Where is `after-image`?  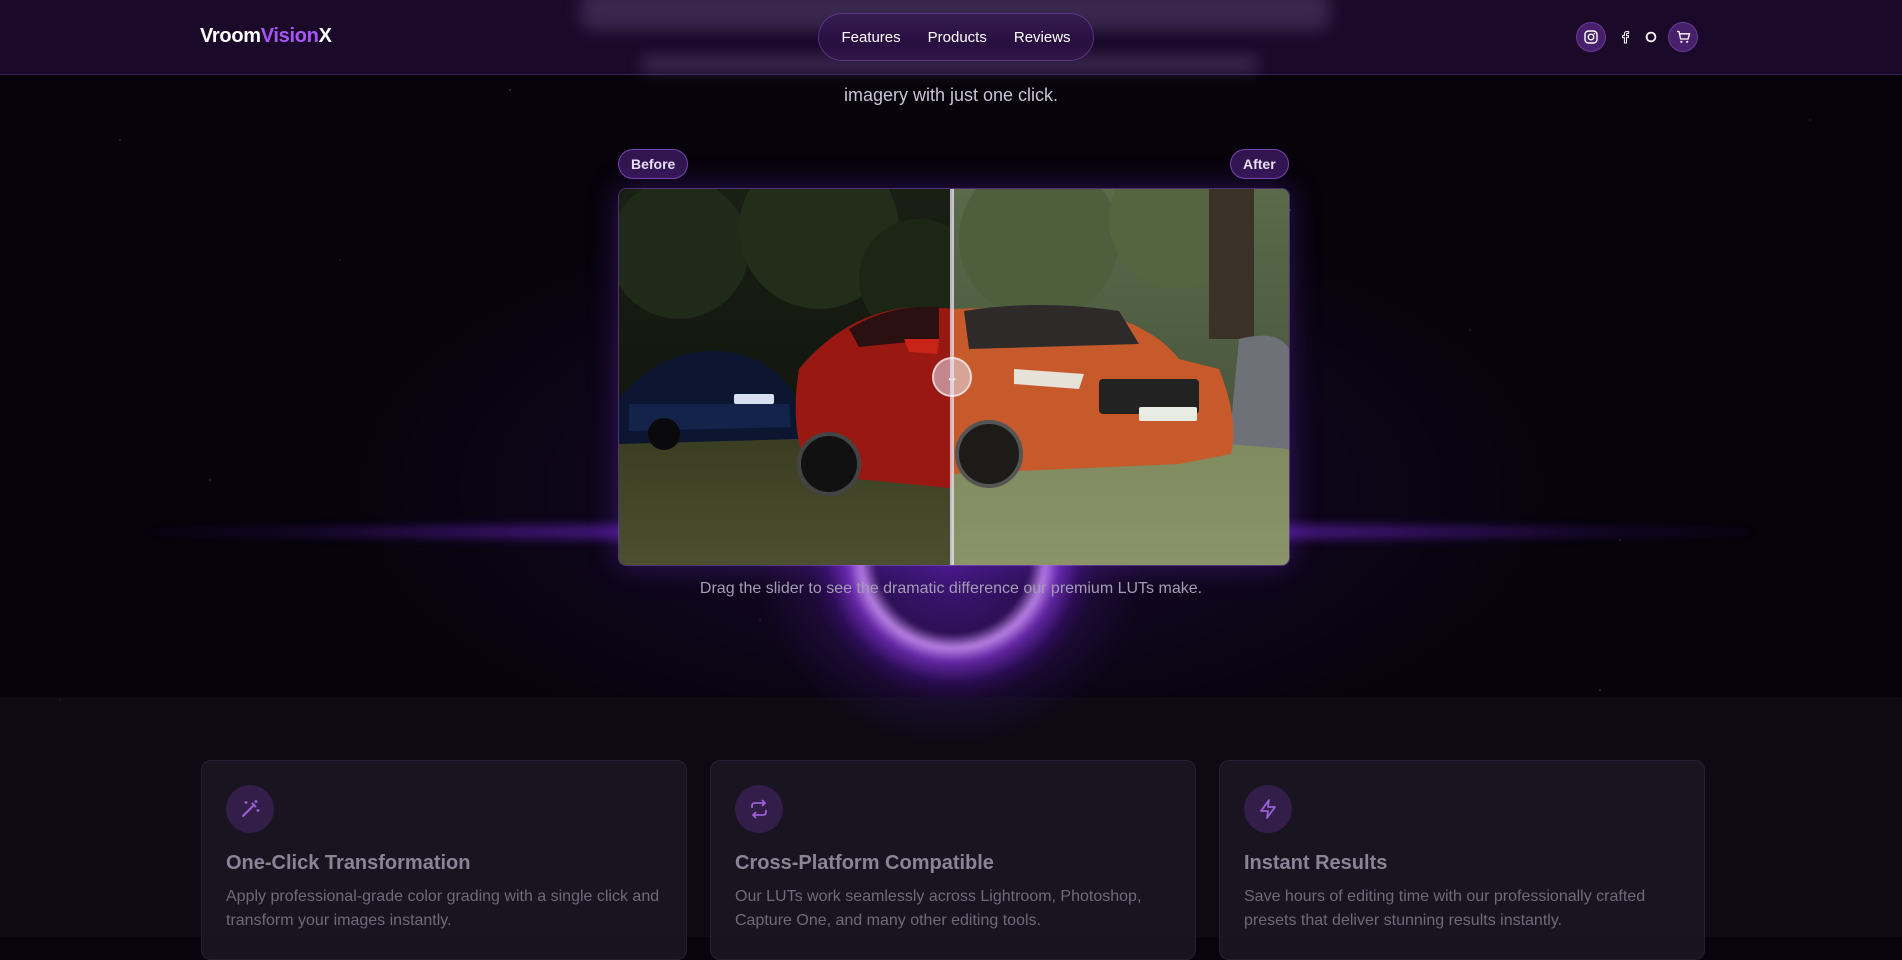 after-image is located at coordinates (1120, 377).